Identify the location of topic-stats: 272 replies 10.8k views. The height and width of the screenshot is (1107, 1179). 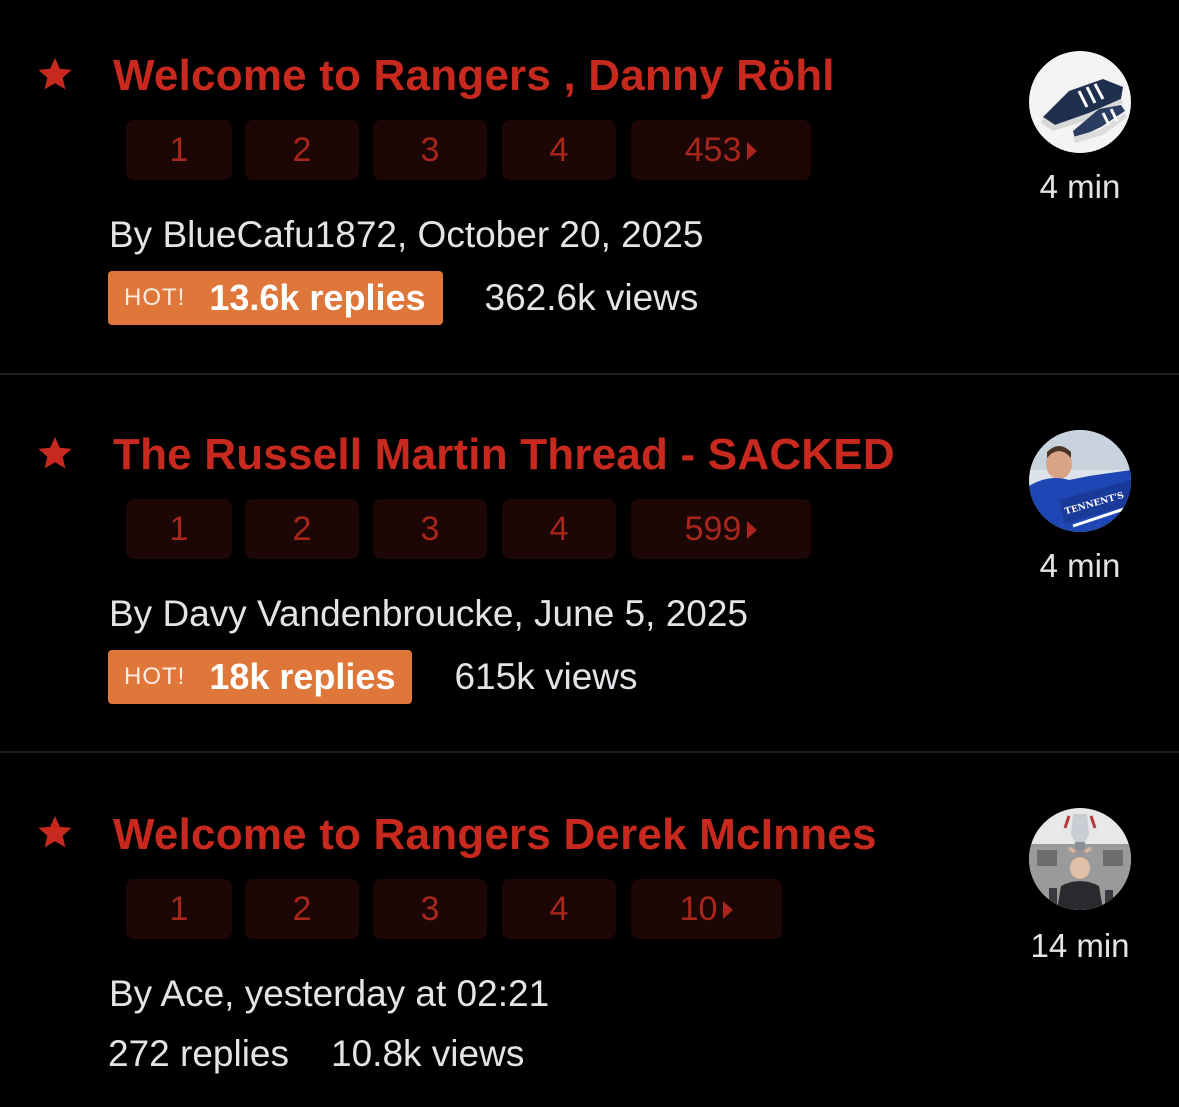
(316, 1054).